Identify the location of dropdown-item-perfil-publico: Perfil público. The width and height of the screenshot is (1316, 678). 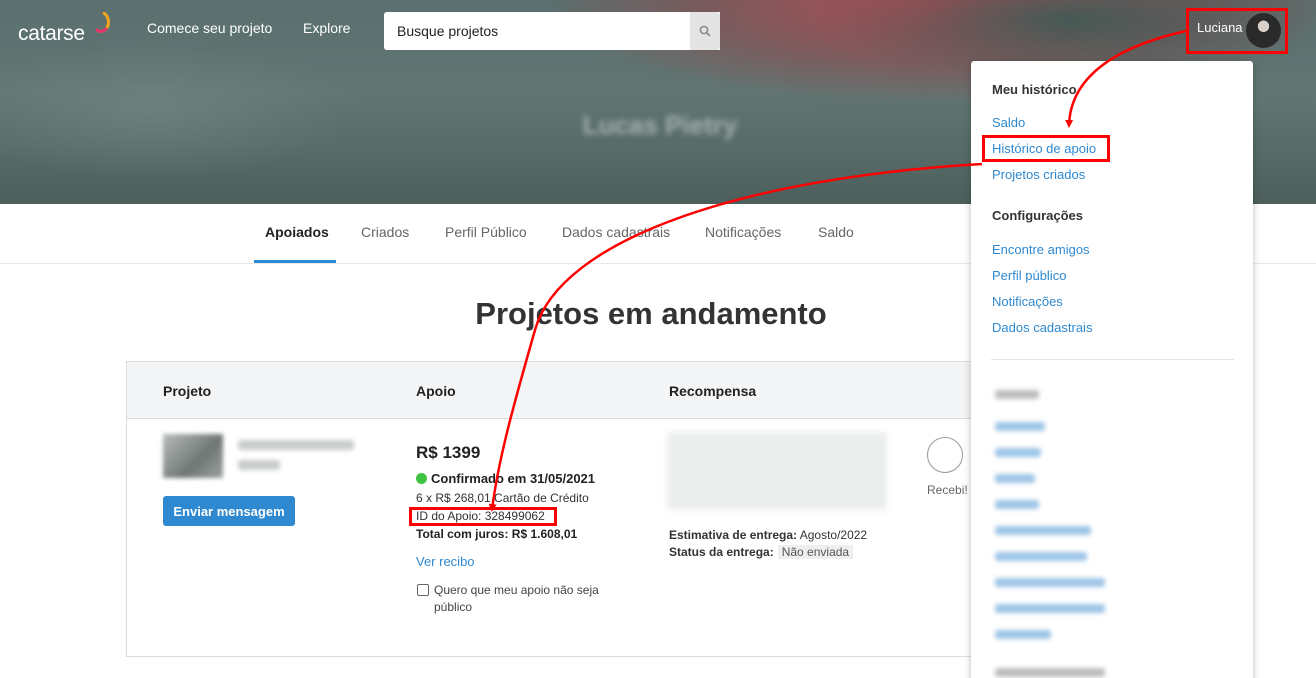
(1029, 275).